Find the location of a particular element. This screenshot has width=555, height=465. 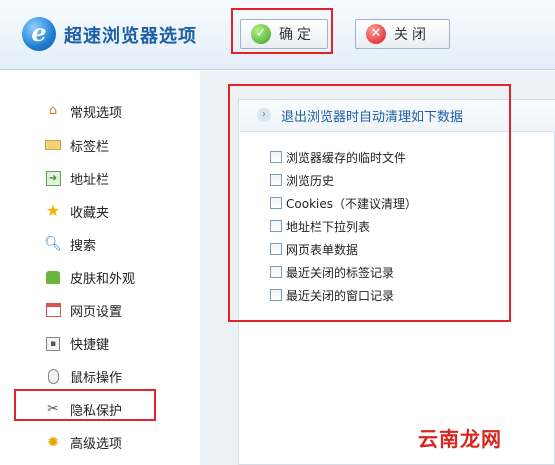

privacy-highlight-box is located at coordinates (85, 405).